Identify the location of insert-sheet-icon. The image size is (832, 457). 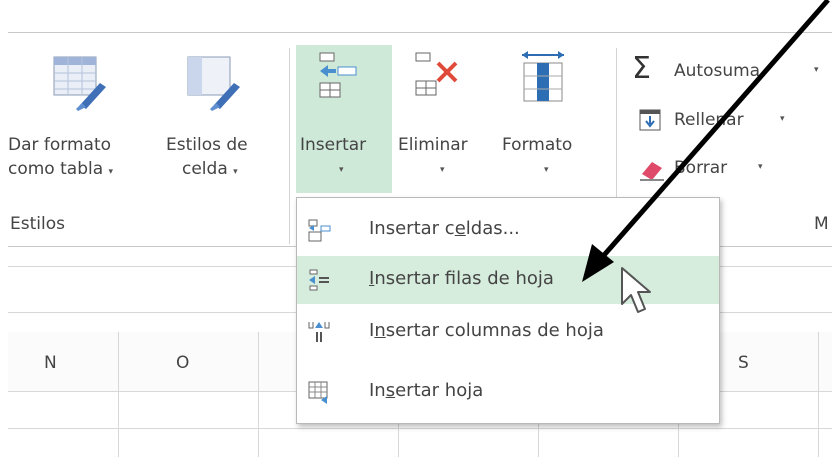
(318, 392).